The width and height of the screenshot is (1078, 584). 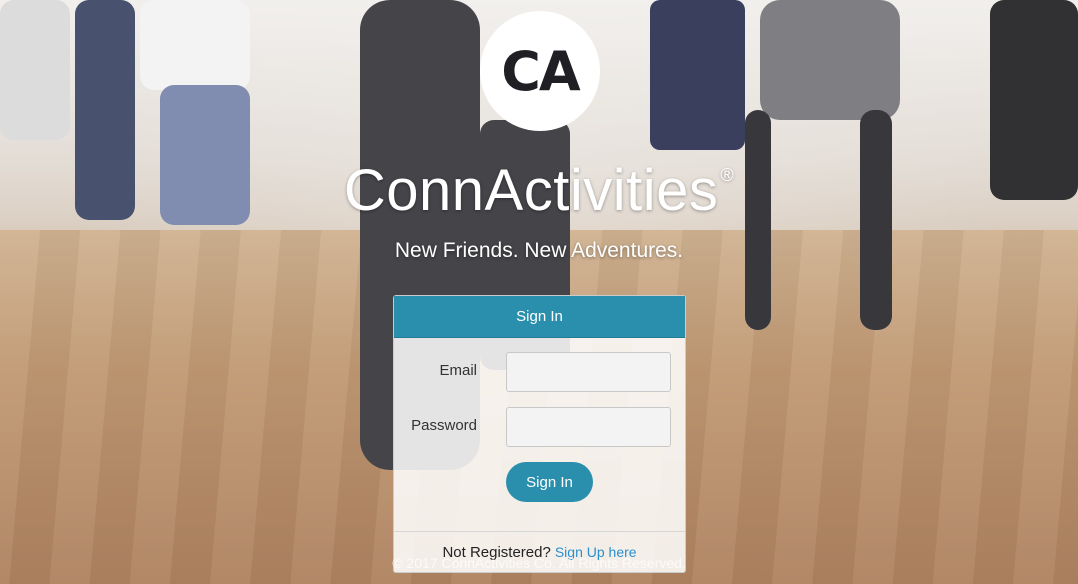 I want to click on password-label: Password, so click(x=444, y=425).